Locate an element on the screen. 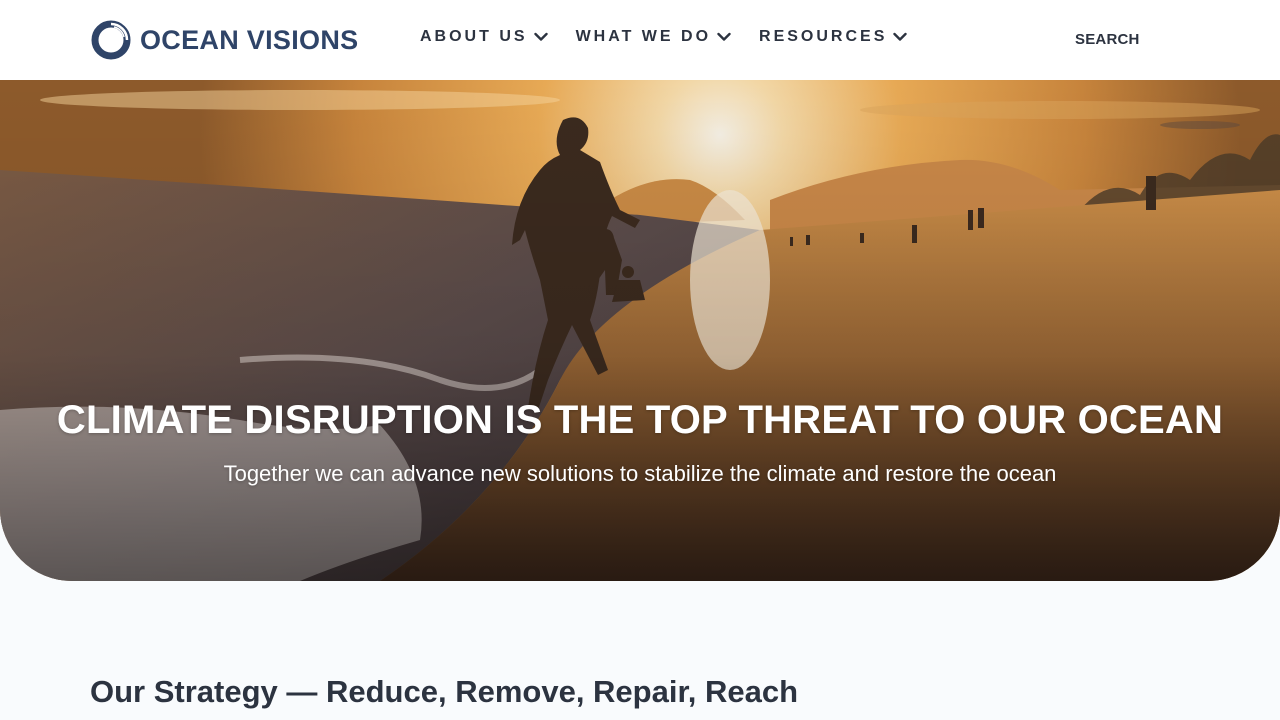 The width and height of the screenshot is (1280, 720). nav-resources-label: RESOURCES is located at coordinates (823, 36).